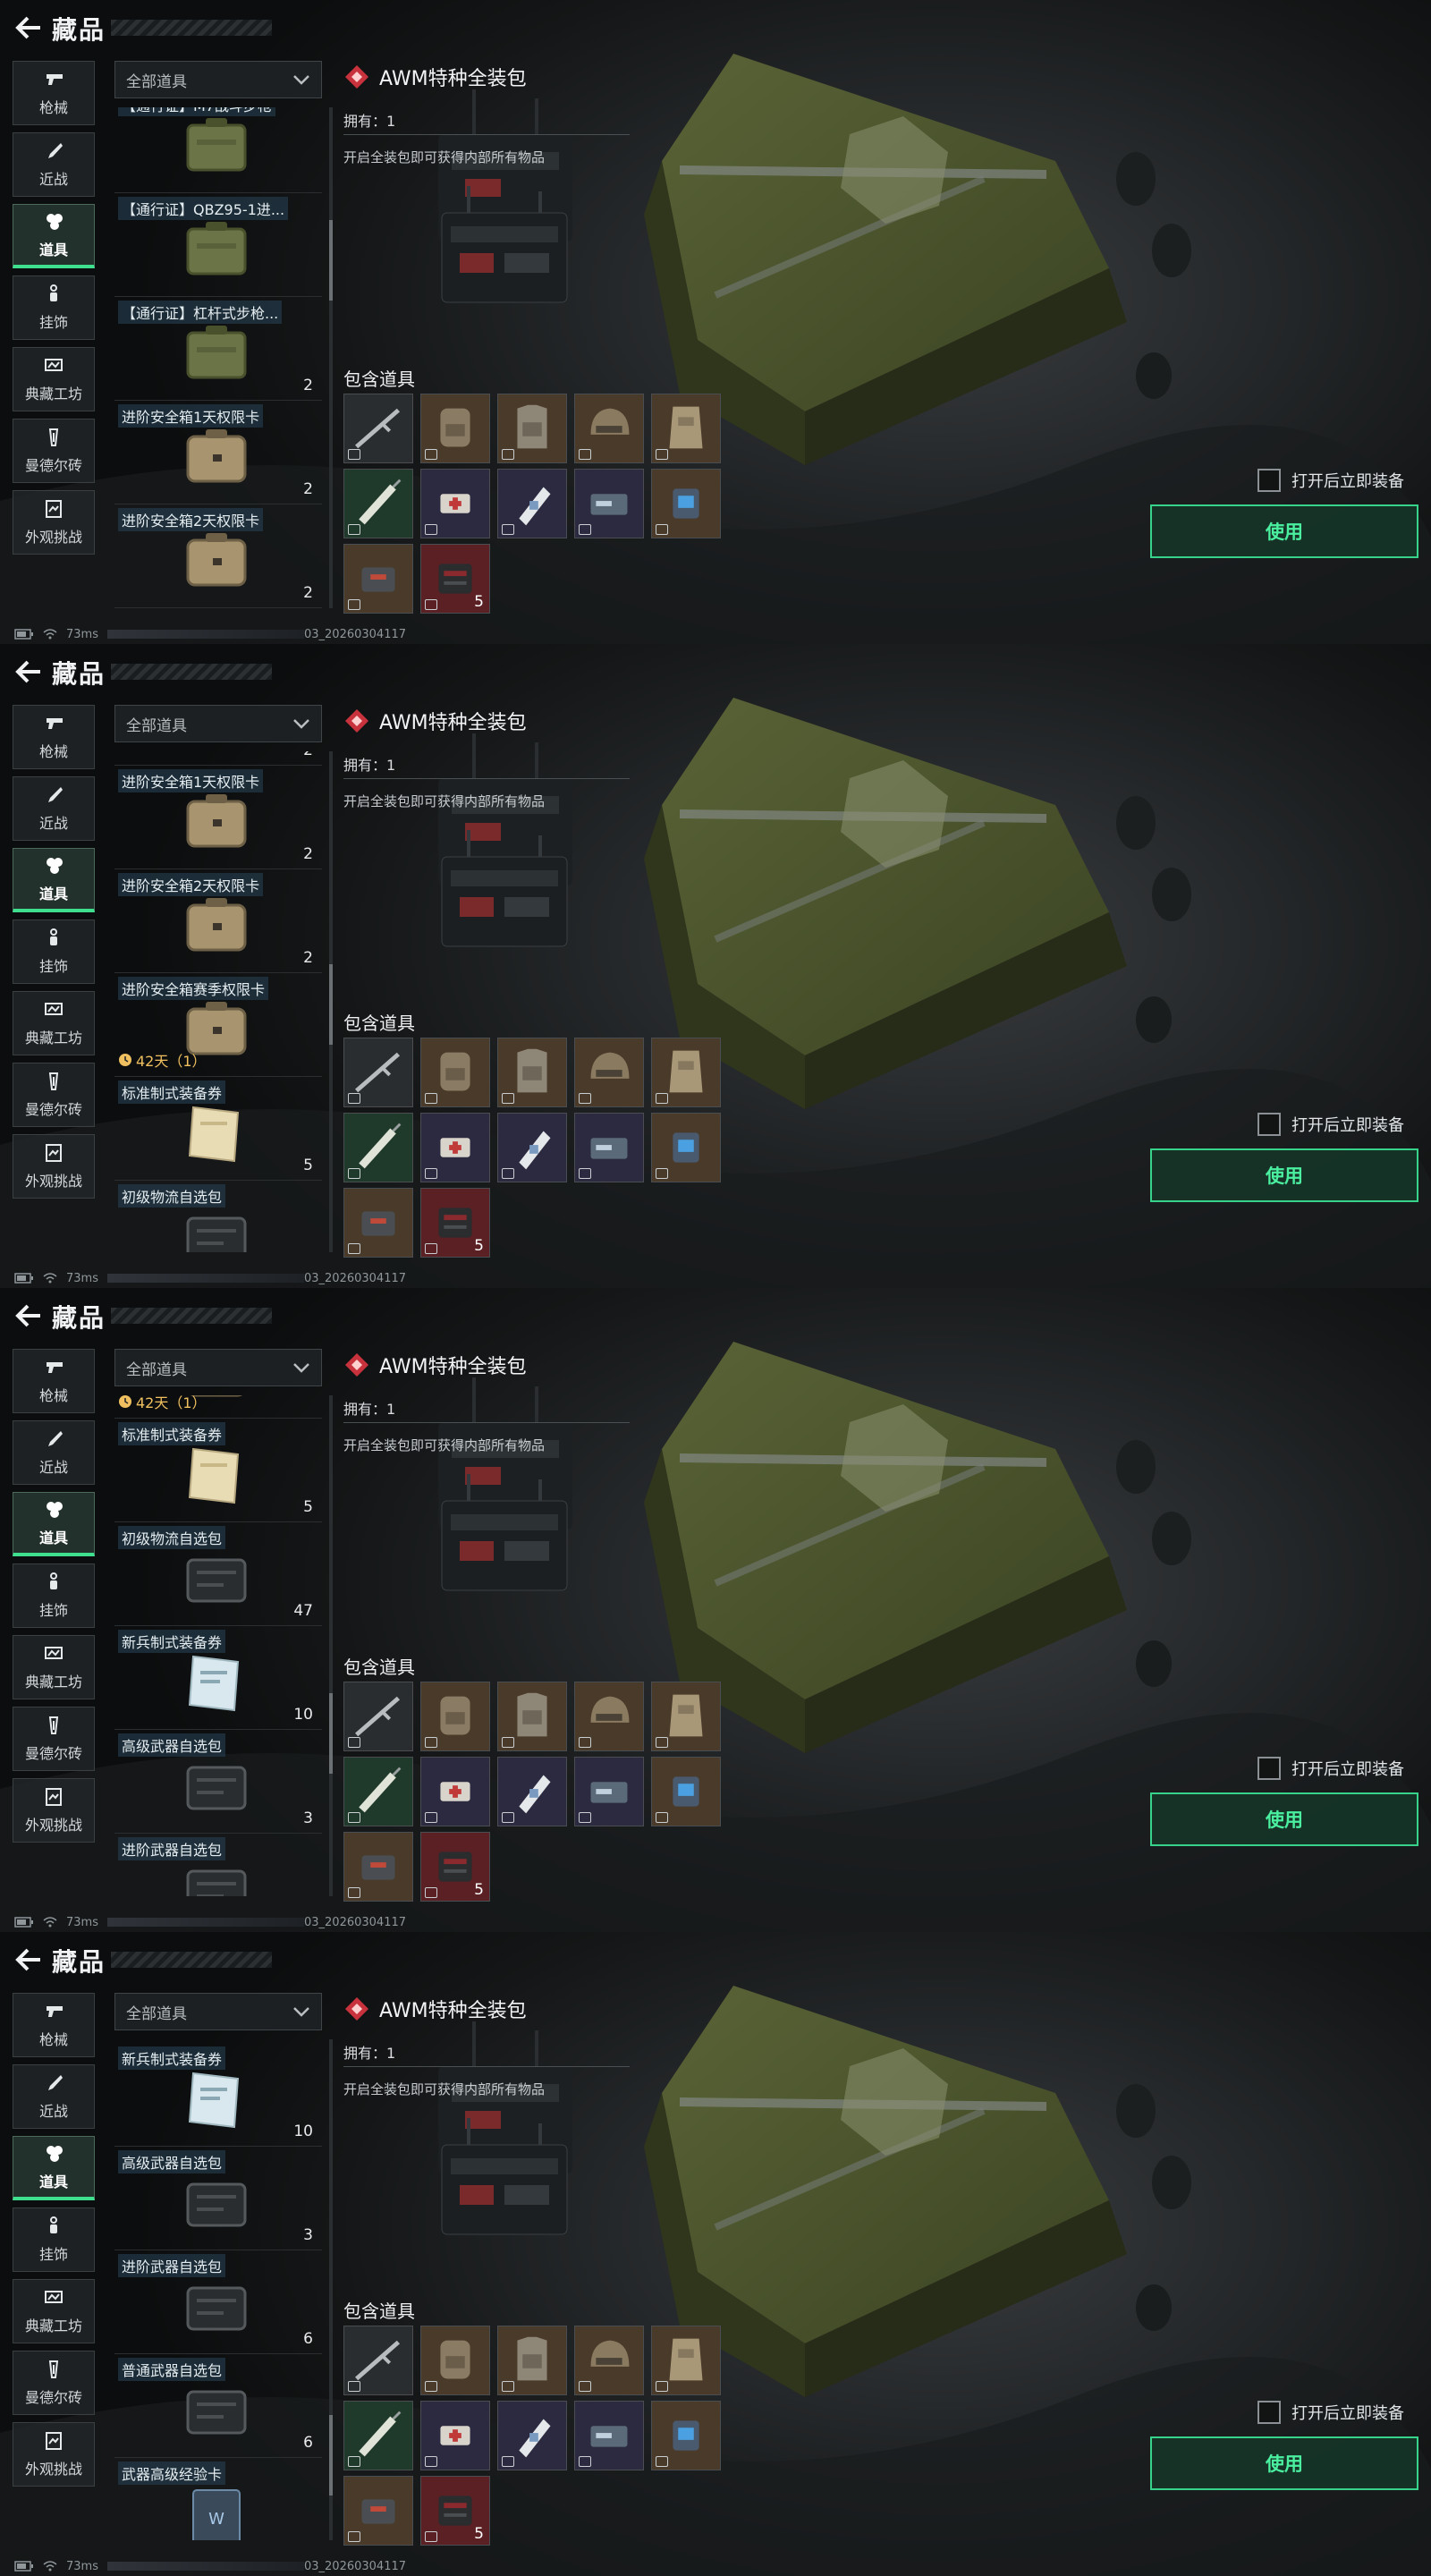 Image resolution: width=1431 pixels, height=2576 pixels. I want to click on list-item: 进阶武器自选包, so click(218, 1865).